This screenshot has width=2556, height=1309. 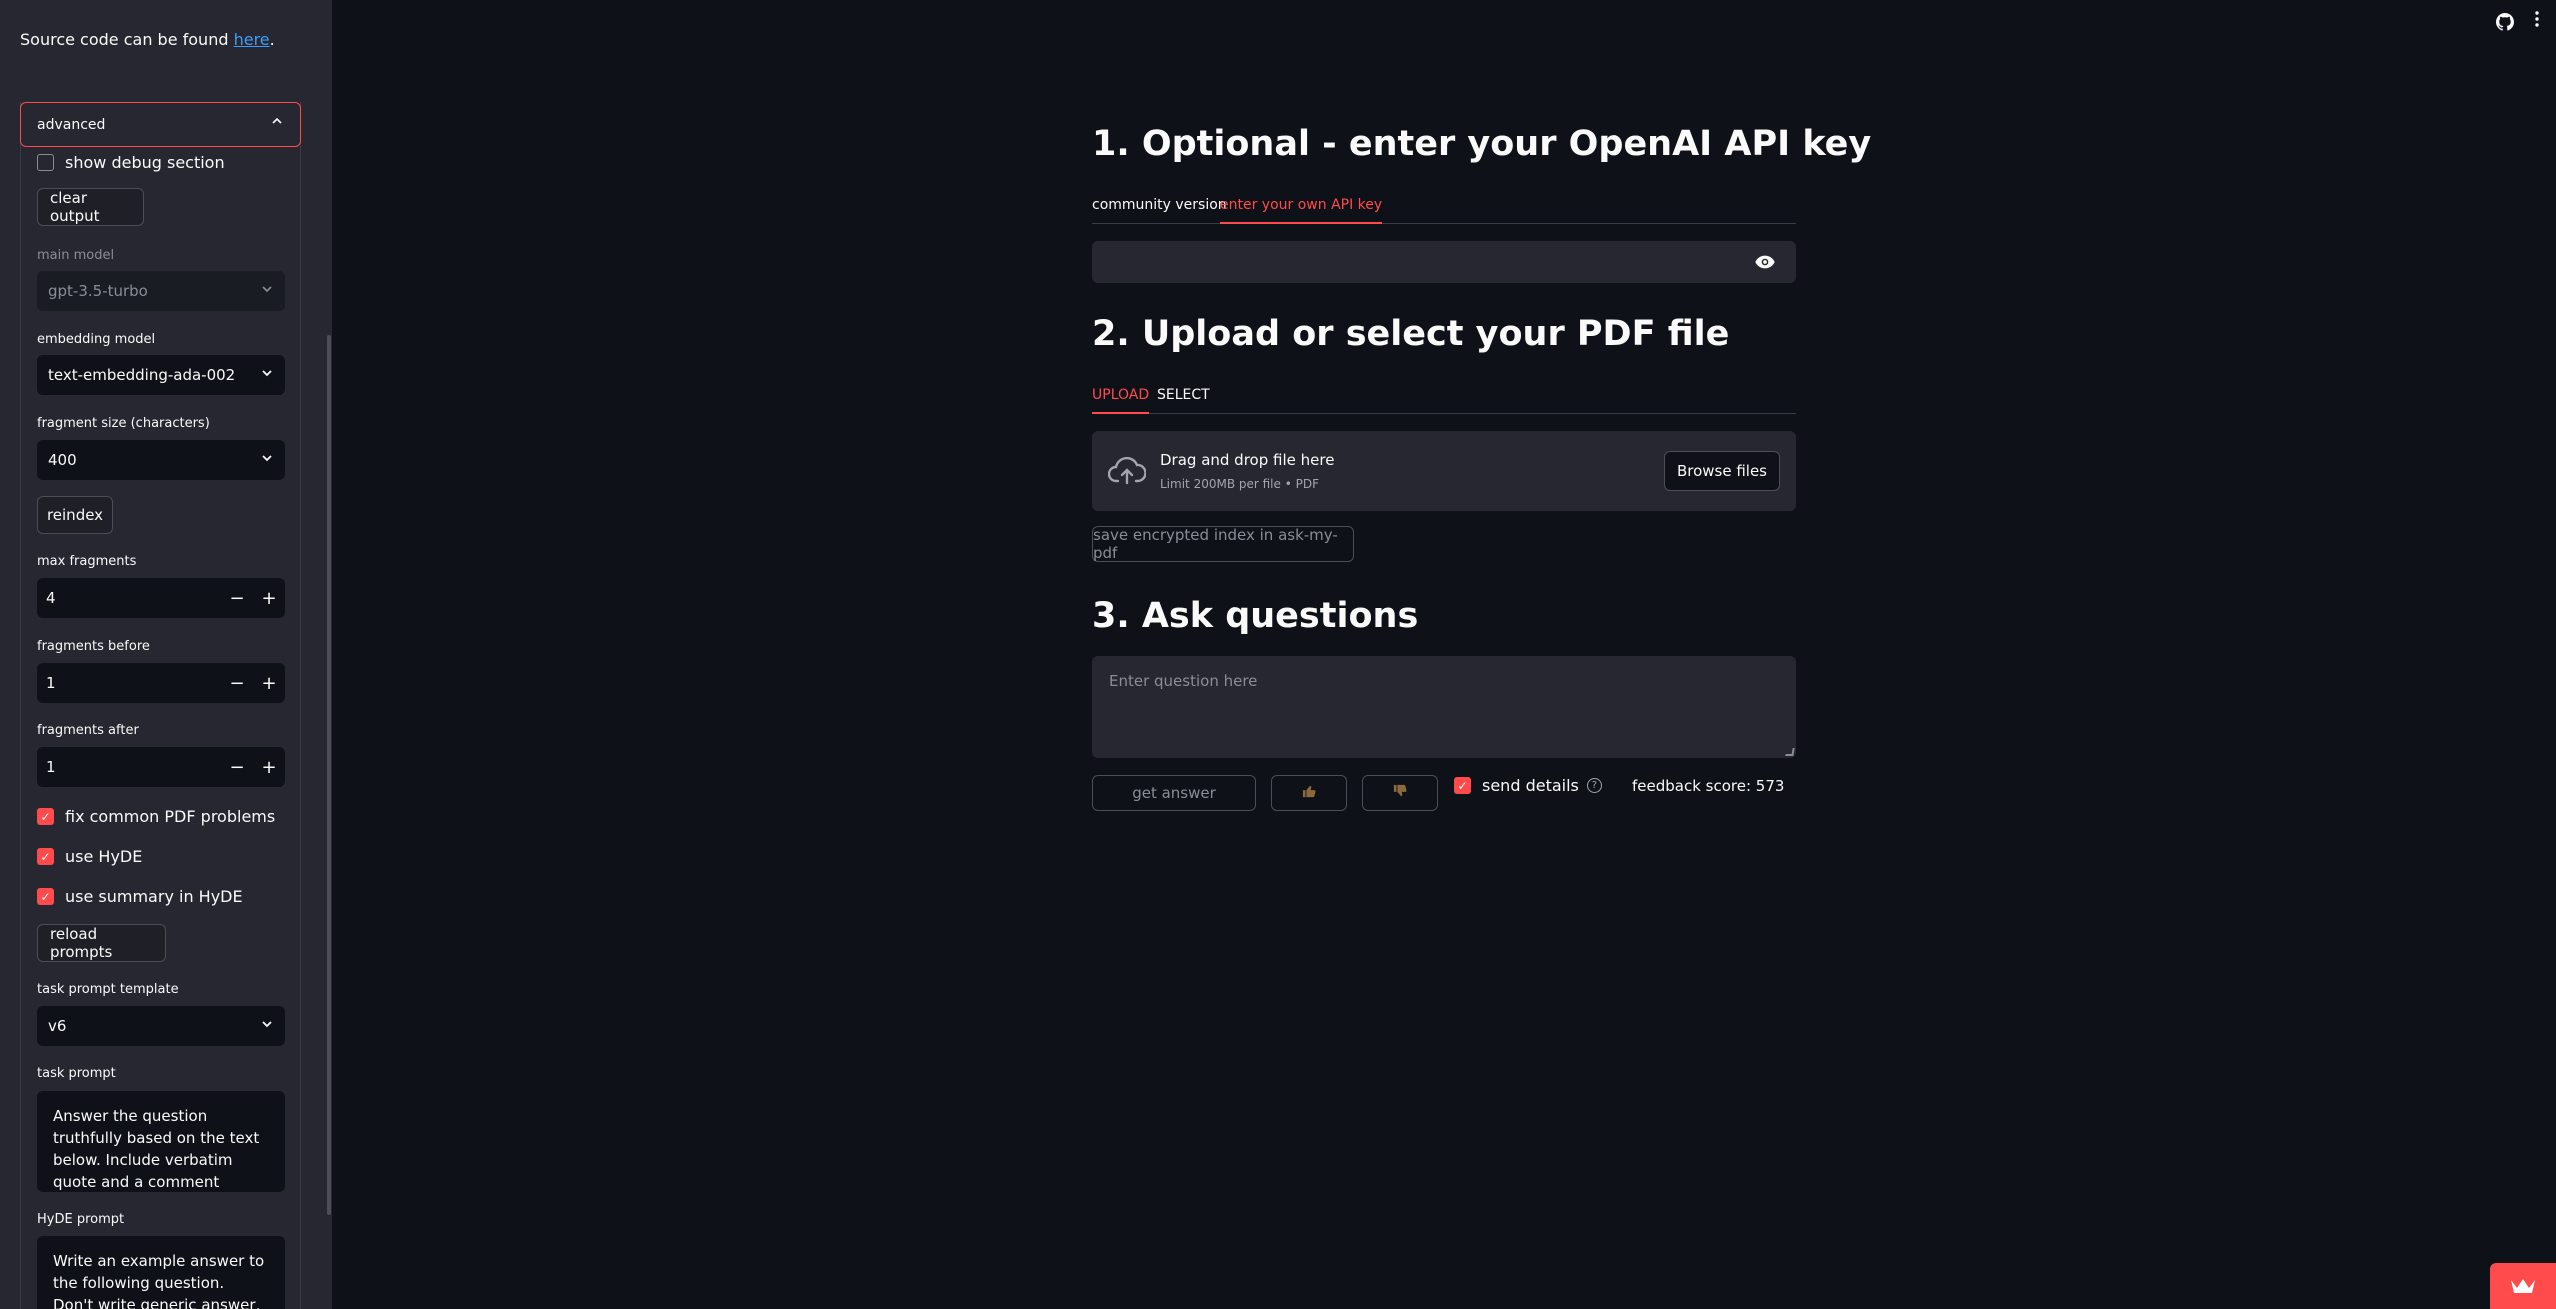 I want to click on task-prompt-label: task prompt, so click(x=76, y=1073).